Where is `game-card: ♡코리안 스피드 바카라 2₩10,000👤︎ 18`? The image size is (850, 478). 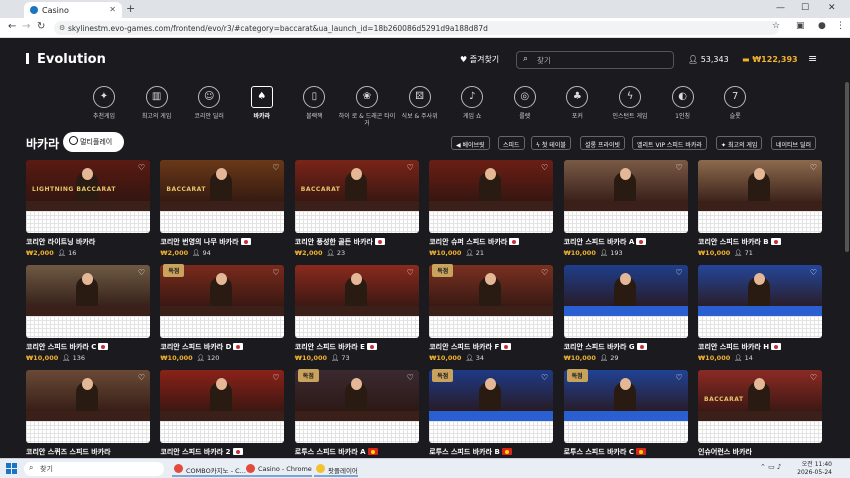
game-card: ♡코리안 스피드 바카라 2₩10,000👤︎ 18 is located at coordinates (222, 418).